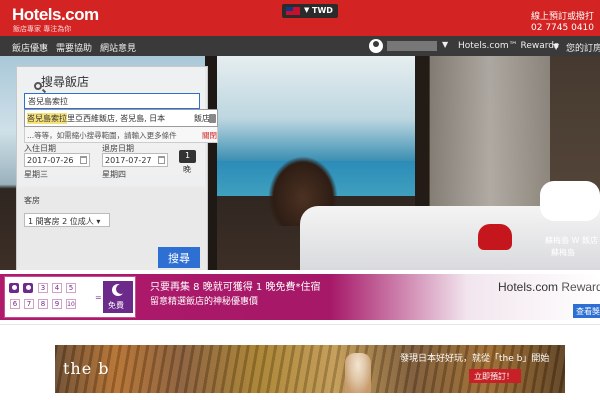 The height and width of the screenshot is (400, 600). What do you see at coordinates (135, 160) in the screenshot?
I see `checkout-date-input: 2017-07-27` at bounding box center [135, 160].